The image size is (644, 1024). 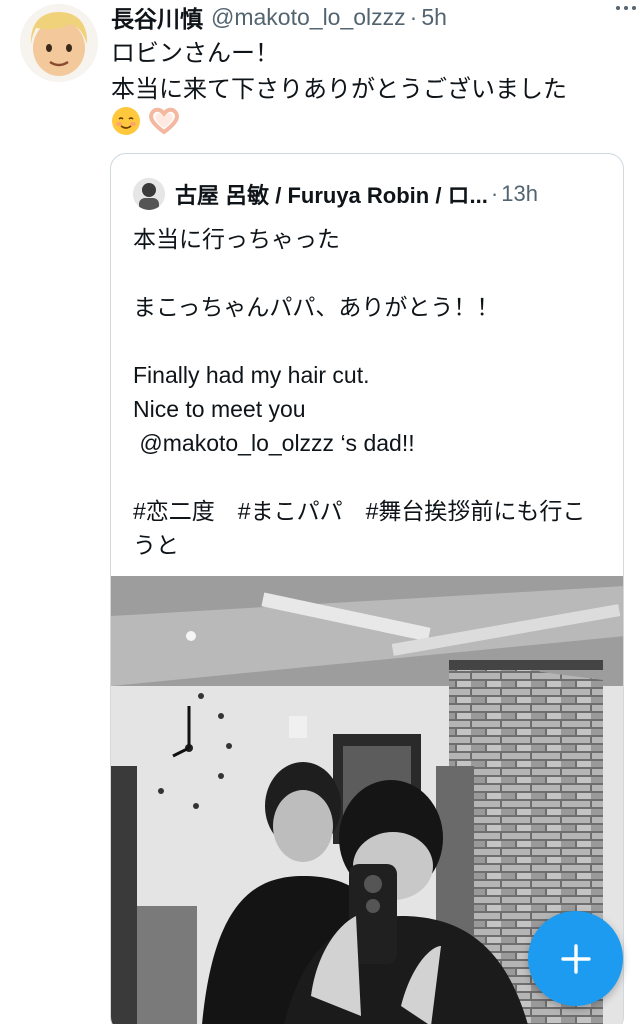 I want to click on quoted-author-avatar, so click(x=149, y=194).